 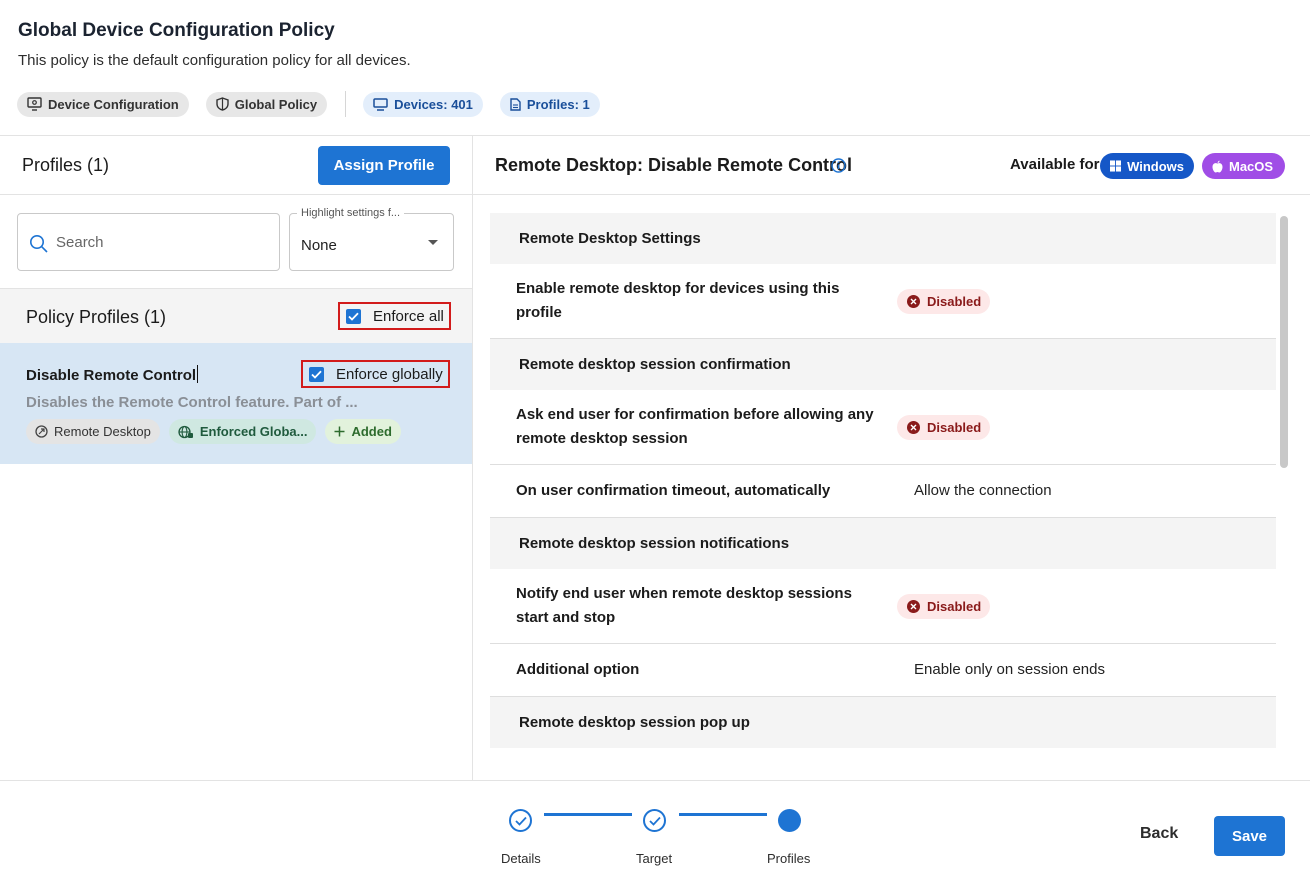 I want to click on macos-badge: MacOS, so click(x=1243, y=166).